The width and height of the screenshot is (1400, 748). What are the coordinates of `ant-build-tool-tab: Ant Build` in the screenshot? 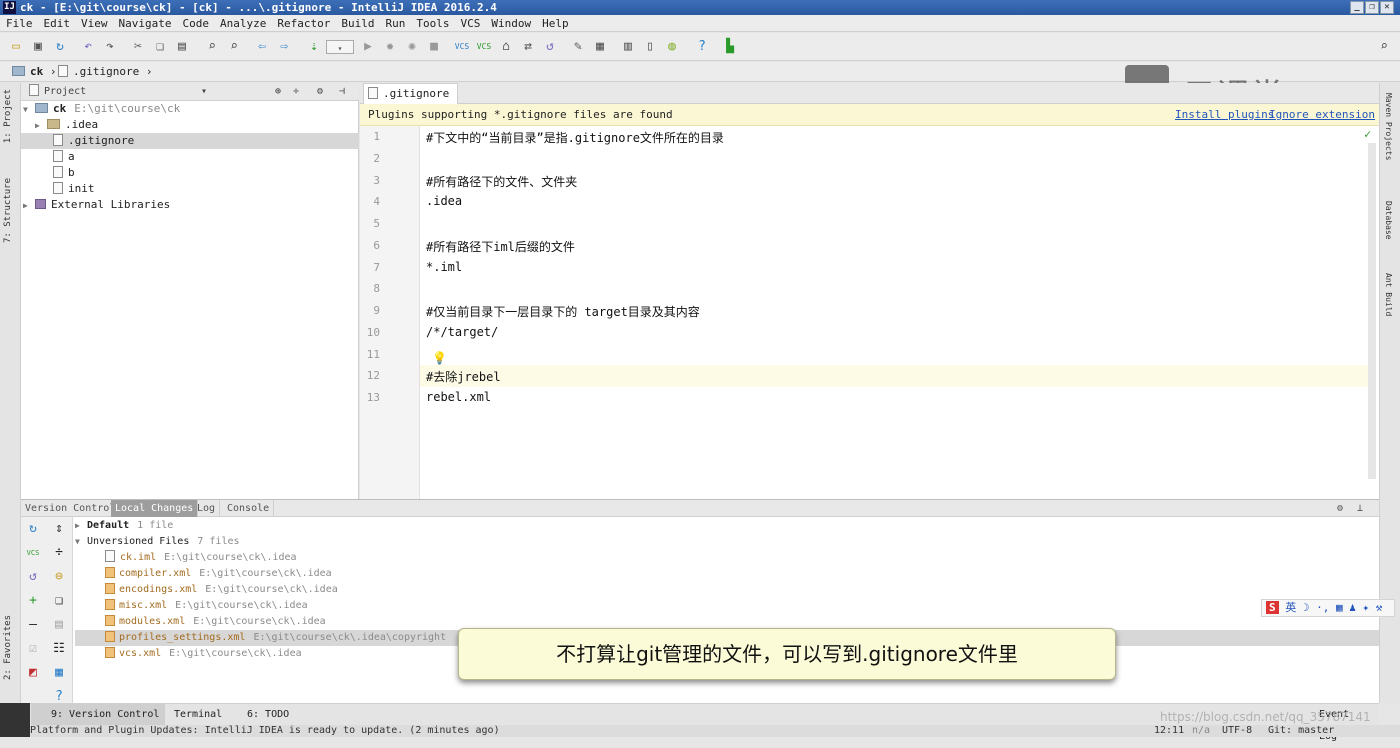 It's located at (1388, 294).